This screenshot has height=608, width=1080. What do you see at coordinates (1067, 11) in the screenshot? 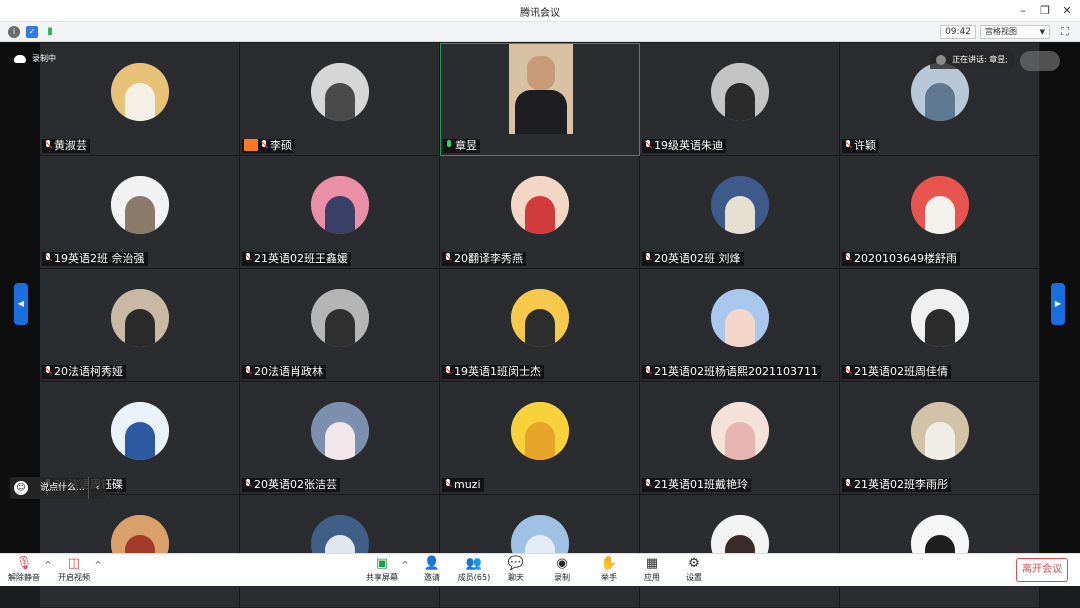
I see `close-icon: ✕` at bounding box center [1067, 11].